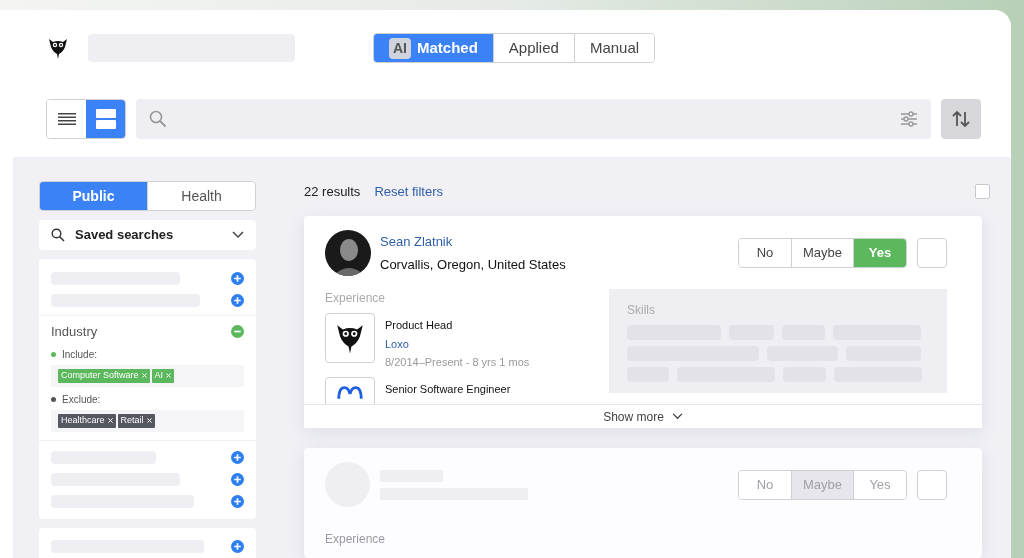  I want to click on sort-arrows-icon, so click(961, 119).